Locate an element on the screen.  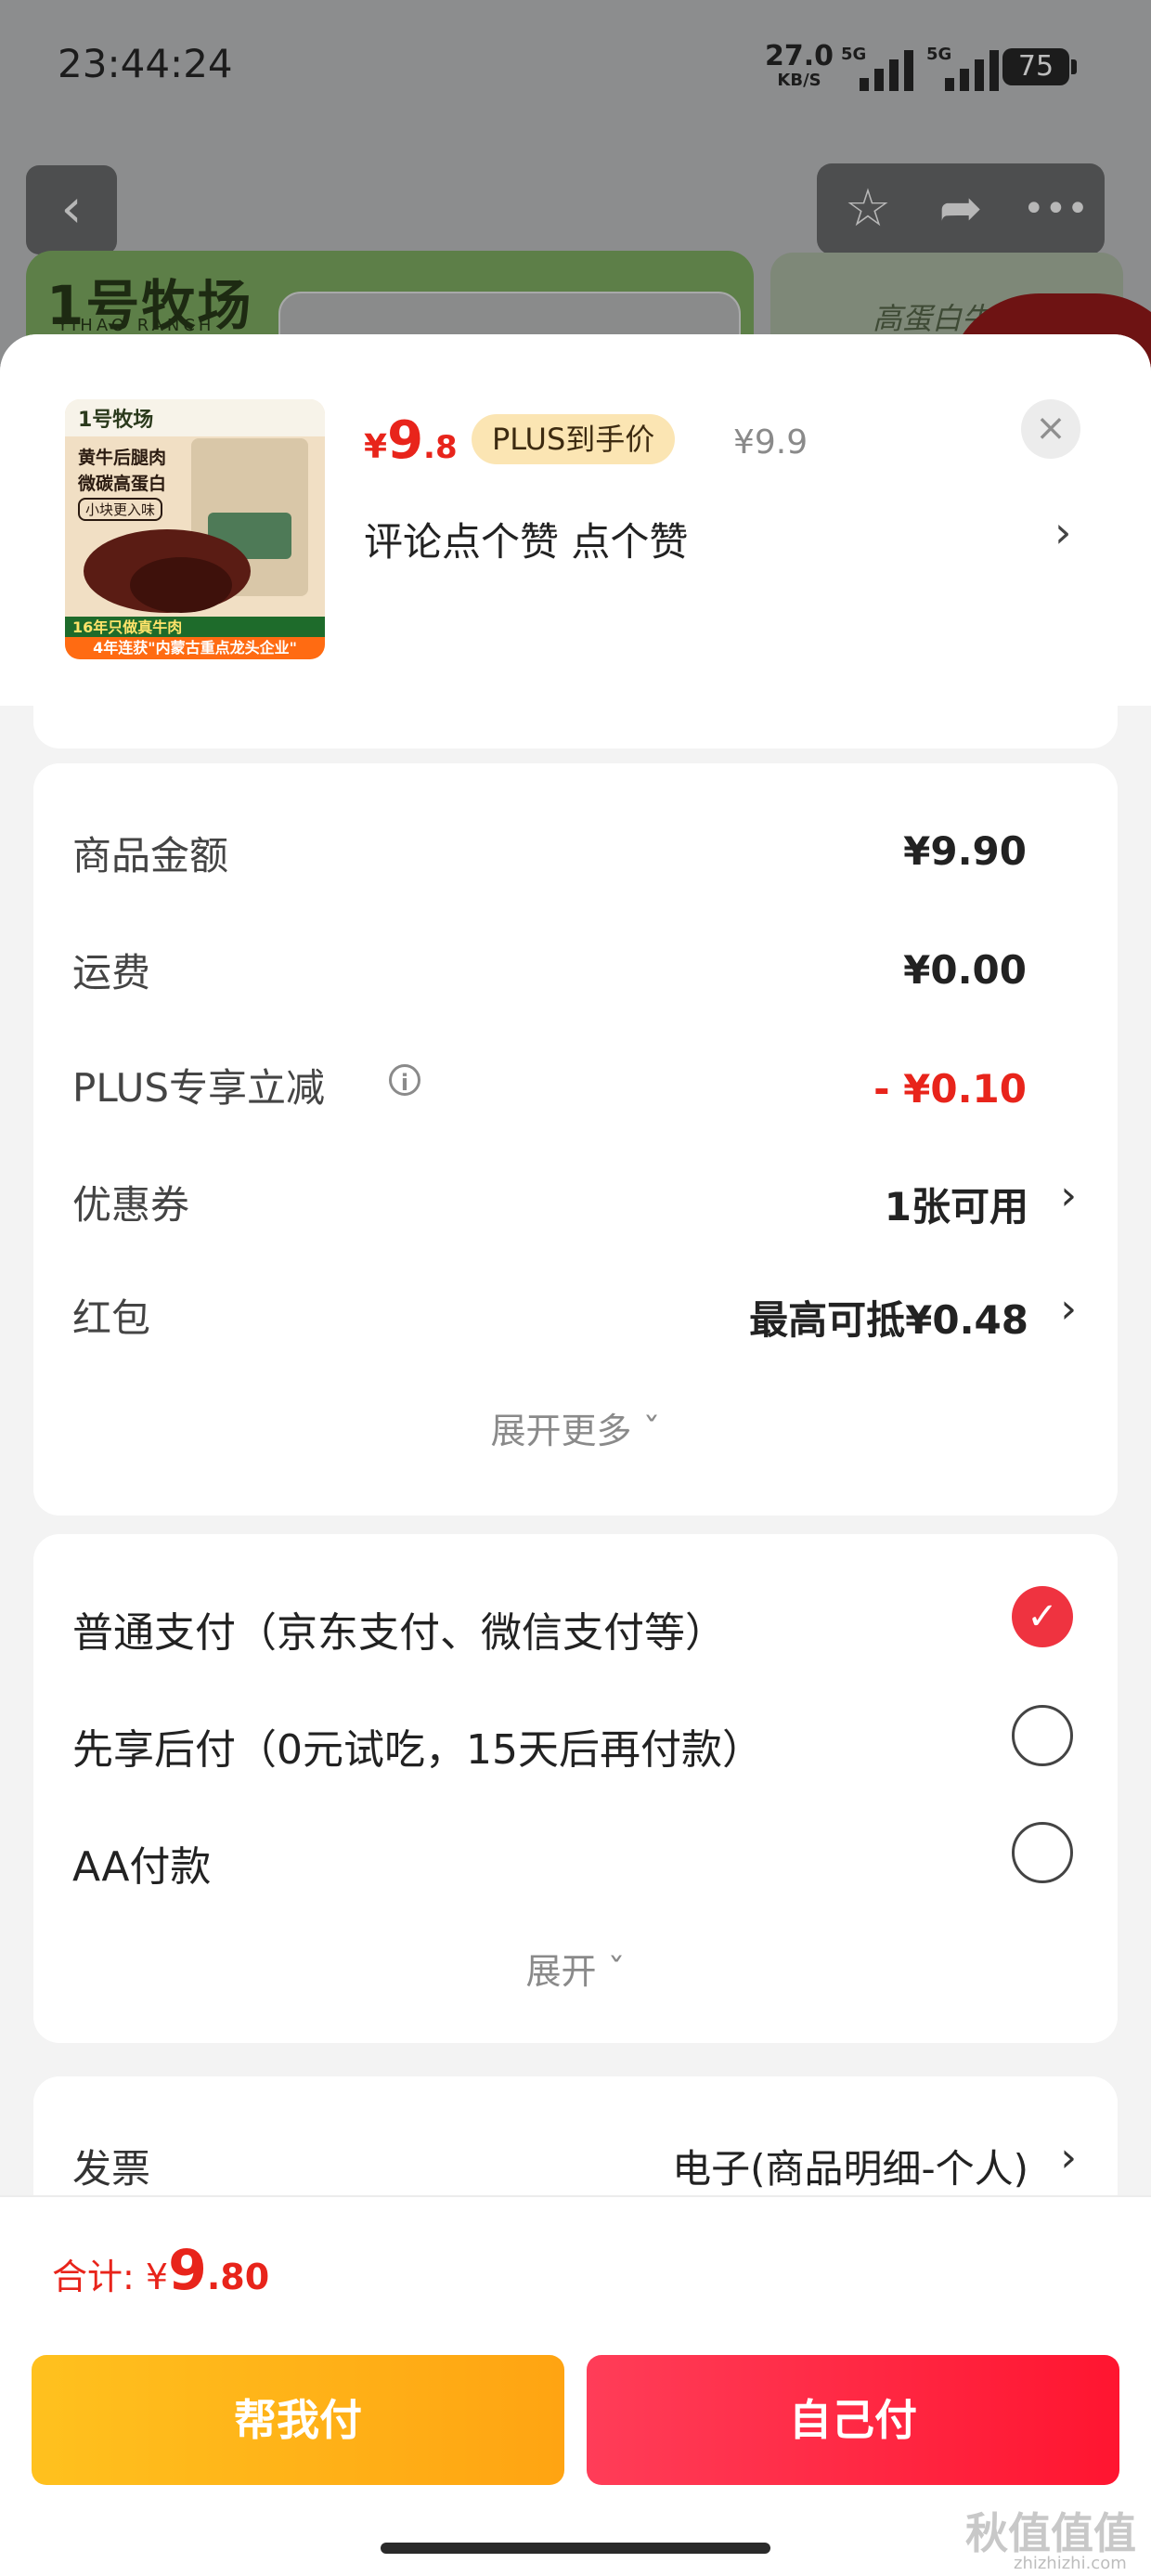
product-image-line3: 小块更入味 is located at coordinates (120, 509).